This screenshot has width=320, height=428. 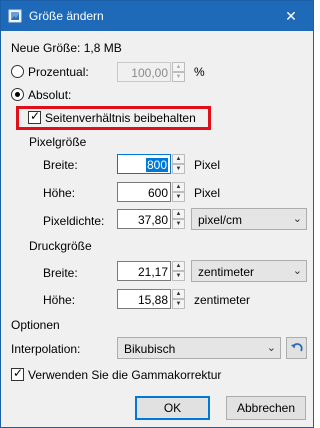 I want to click on pixel-height-unit: Pixel, so click(x=207, y=193).